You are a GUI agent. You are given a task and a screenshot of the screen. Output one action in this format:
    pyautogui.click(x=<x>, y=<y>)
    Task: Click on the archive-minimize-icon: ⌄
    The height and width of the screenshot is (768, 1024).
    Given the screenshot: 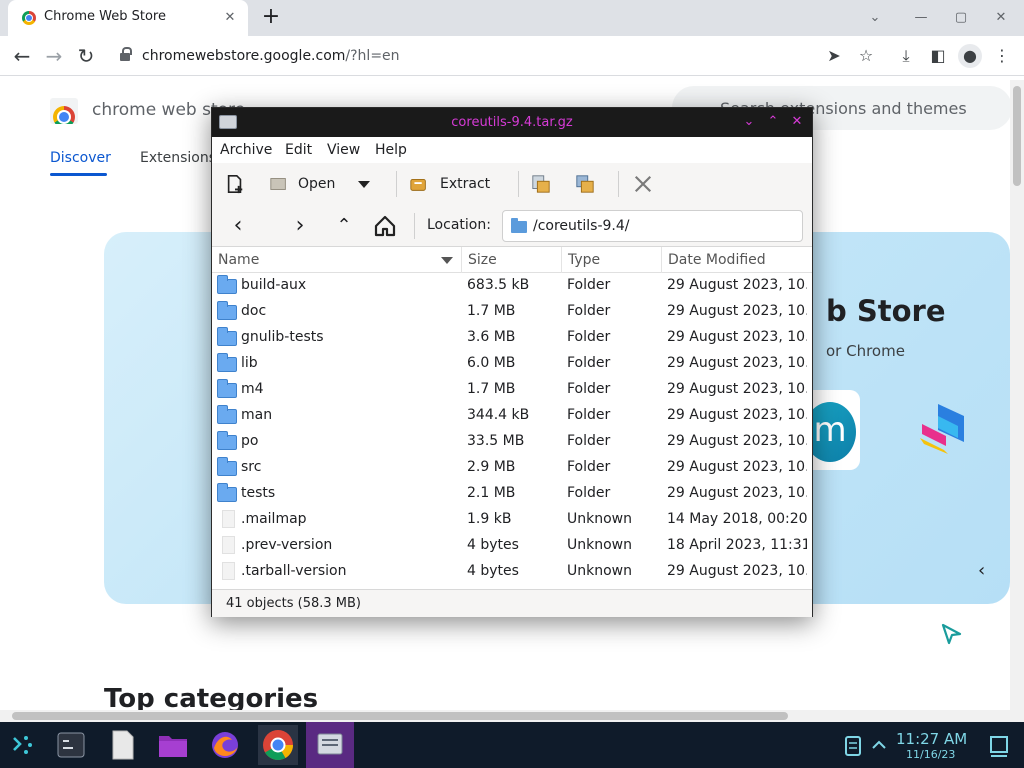 What is the action you would take?
    pyautogui.click(x=749, y=122)
    